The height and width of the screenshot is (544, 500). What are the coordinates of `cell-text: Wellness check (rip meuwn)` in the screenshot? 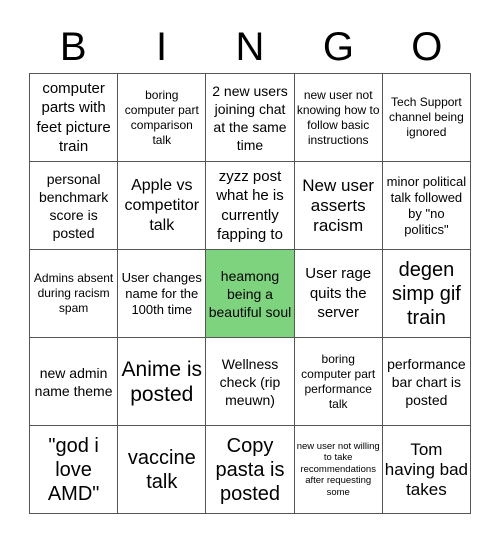 It's located at (250, 381).